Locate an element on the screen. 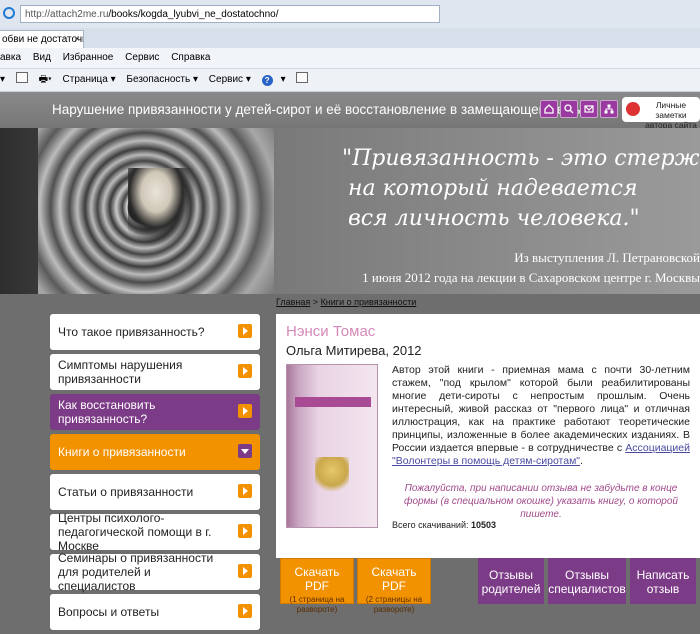 This screenshot has height=634, width=700. pencil-icon is located at coordinates (633, 109).